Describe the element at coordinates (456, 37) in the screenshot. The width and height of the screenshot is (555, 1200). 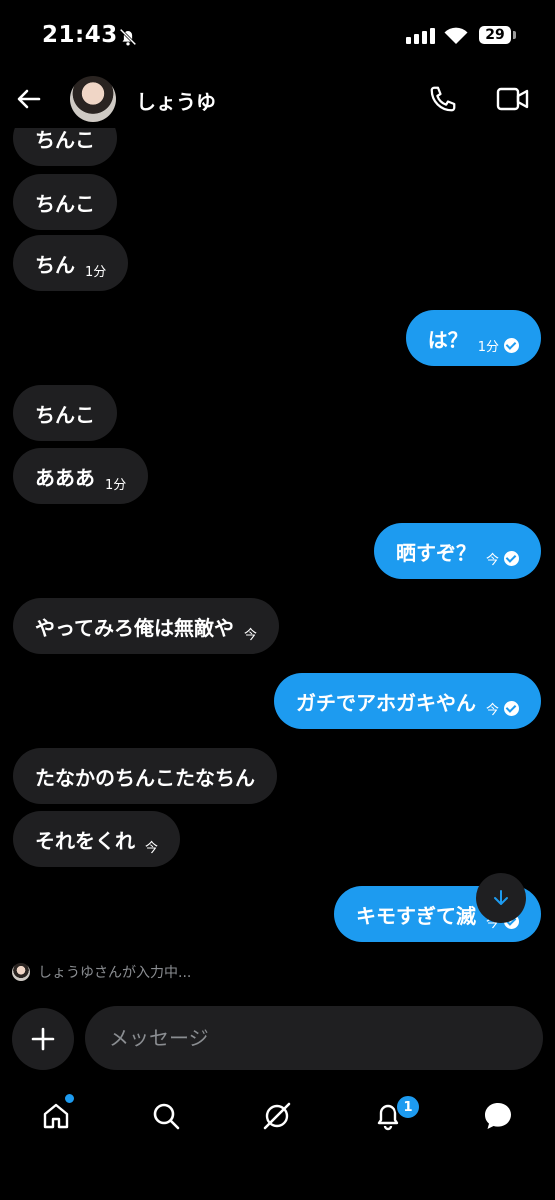
I see `wifi-icon` at that location.